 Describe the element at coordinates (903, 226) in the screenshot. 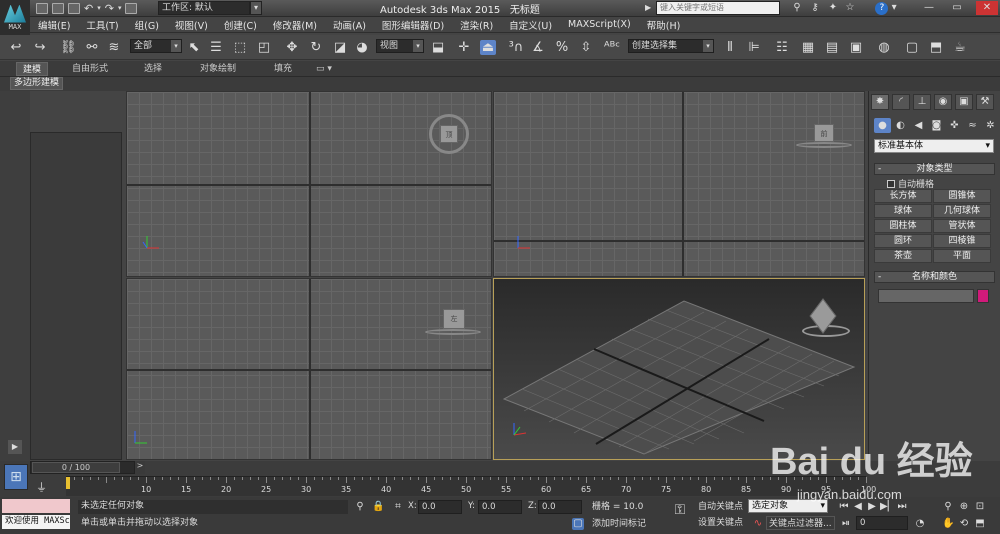

I see `cylinder-button: 圆柱体` at that location.